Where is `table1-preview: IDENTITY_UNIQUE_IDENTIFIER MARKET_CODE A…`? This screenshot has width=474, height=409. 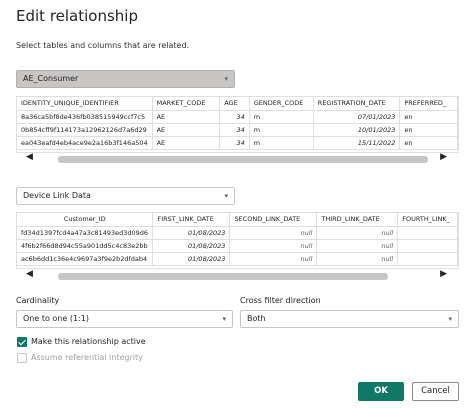 table1-preview: IDENTITY_UNIQUE_IDENTIFIER MARKET_CODE A… is located at coordinates (237, 124).